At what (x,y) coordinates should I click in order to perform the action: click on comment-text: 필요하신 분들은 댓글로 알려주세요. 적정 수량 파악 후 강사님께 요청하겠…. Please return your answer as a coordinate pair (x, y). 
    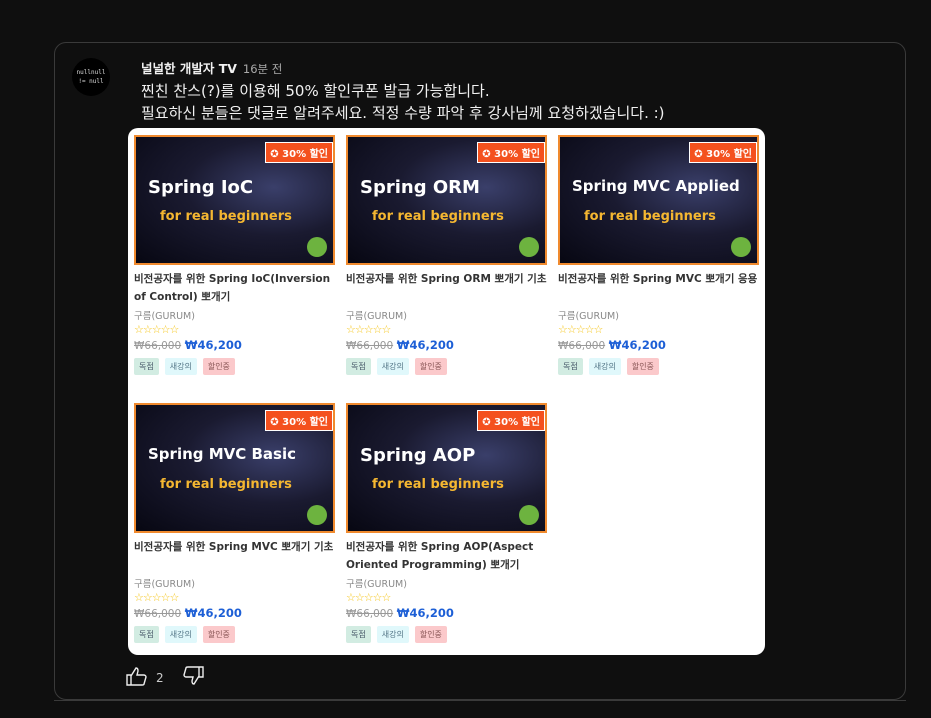
    Looking at the image, I should click on (403, 113).